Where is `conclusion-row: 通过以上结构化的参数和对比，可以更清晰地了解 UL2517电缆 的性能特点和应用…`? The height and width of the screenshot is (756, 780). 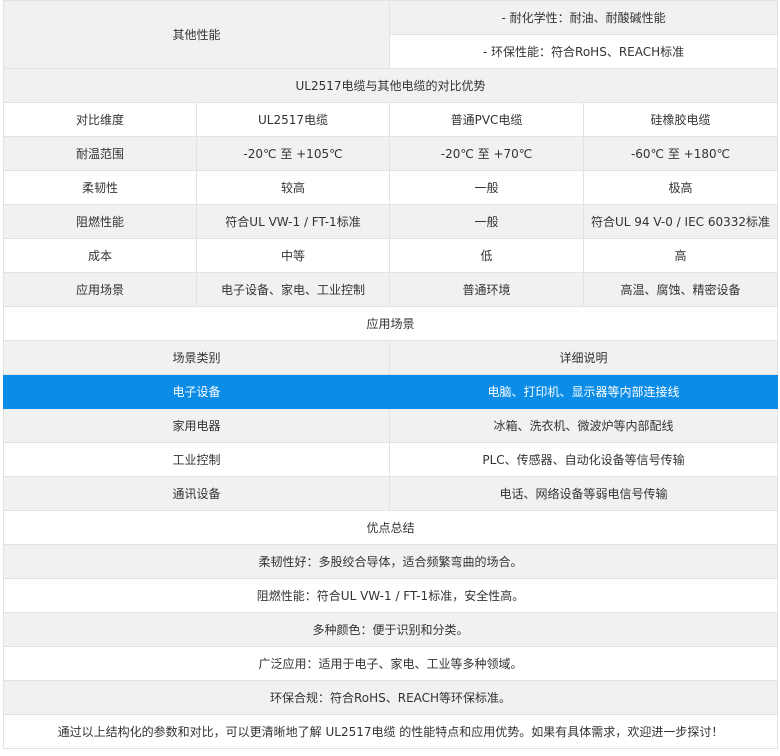
conclusion-row: 通过以上结构化的参数和对比，可以更清晰地了解 UL2517电缆 的性能特点和应用… is located at coordinates (390, 731).